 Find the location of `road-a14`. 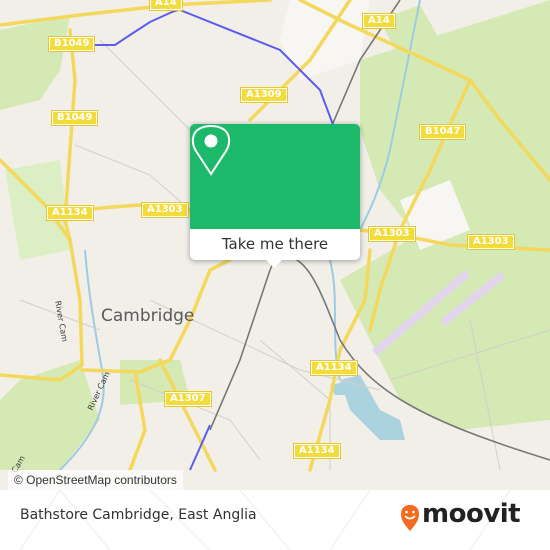

road-a14 is located at coordinates (136, 13).